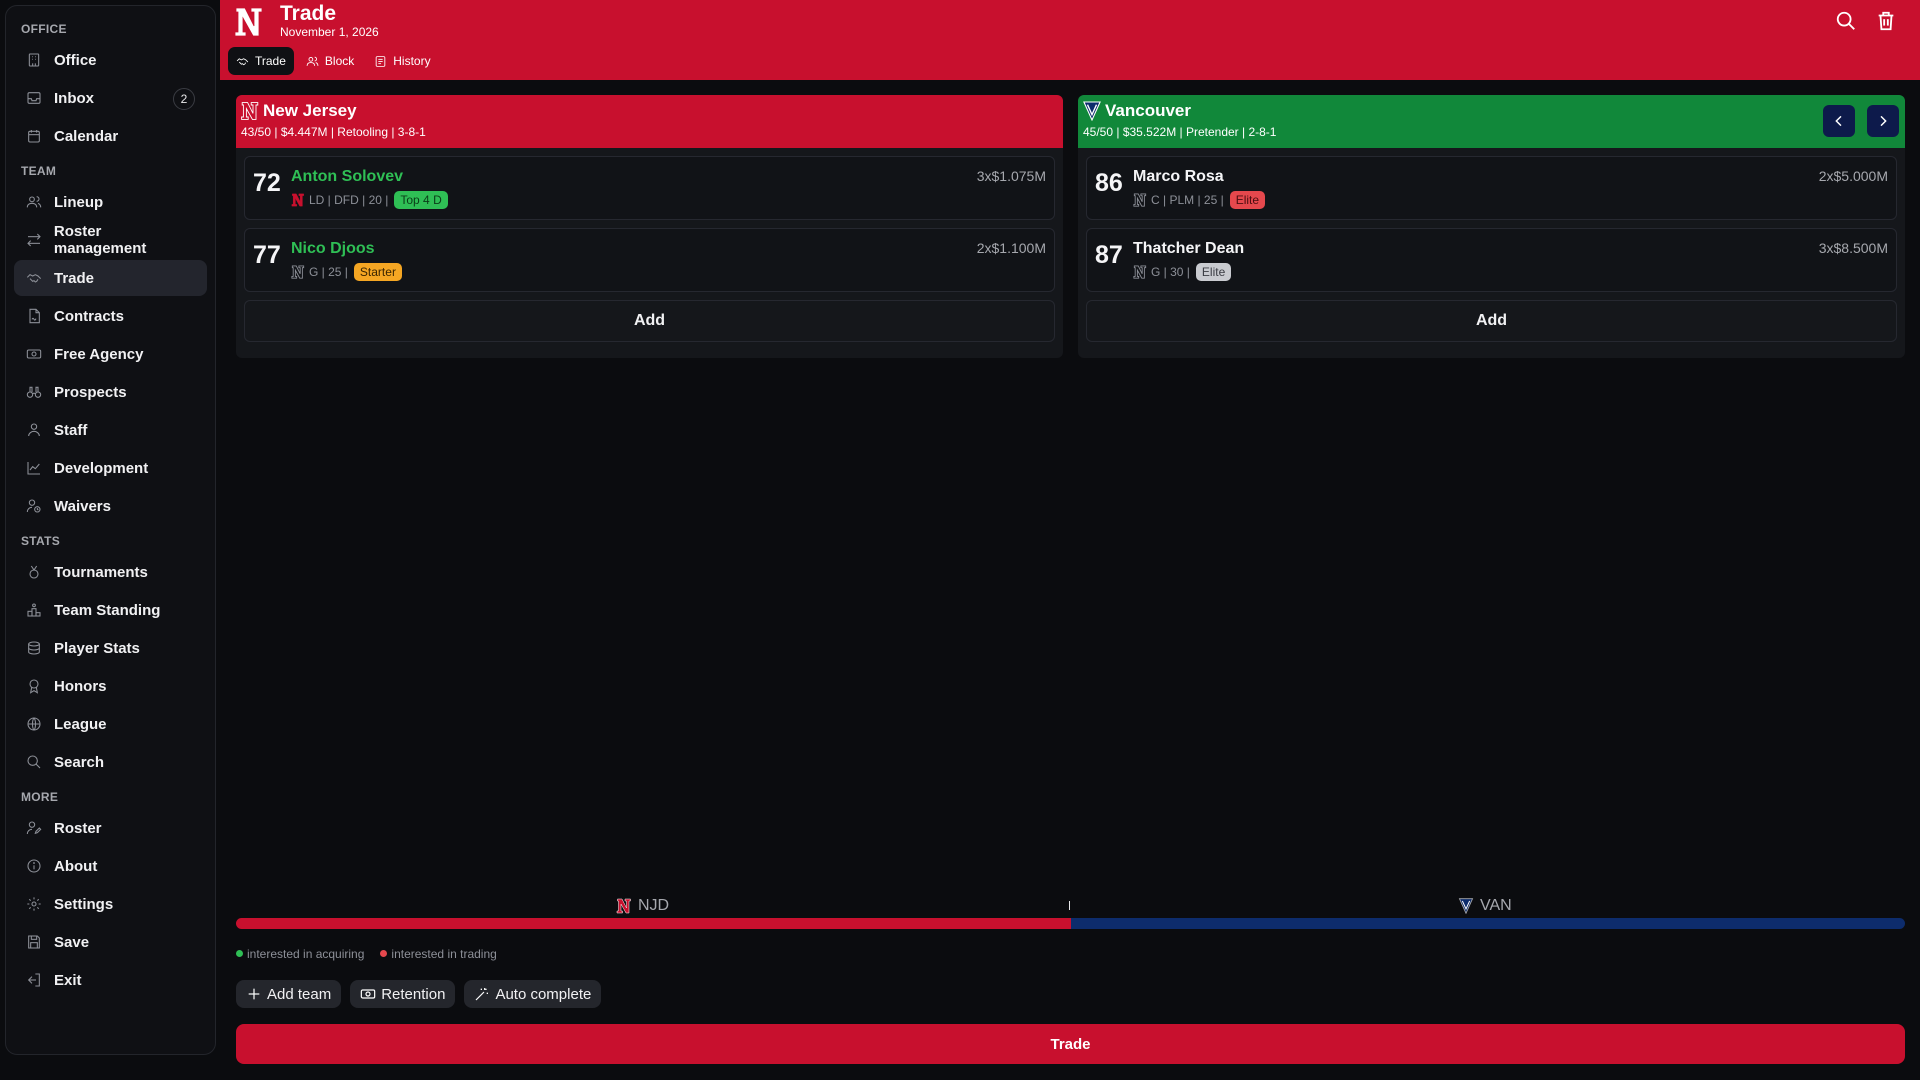  I want to click on tab-history: History, so click(402, 61).